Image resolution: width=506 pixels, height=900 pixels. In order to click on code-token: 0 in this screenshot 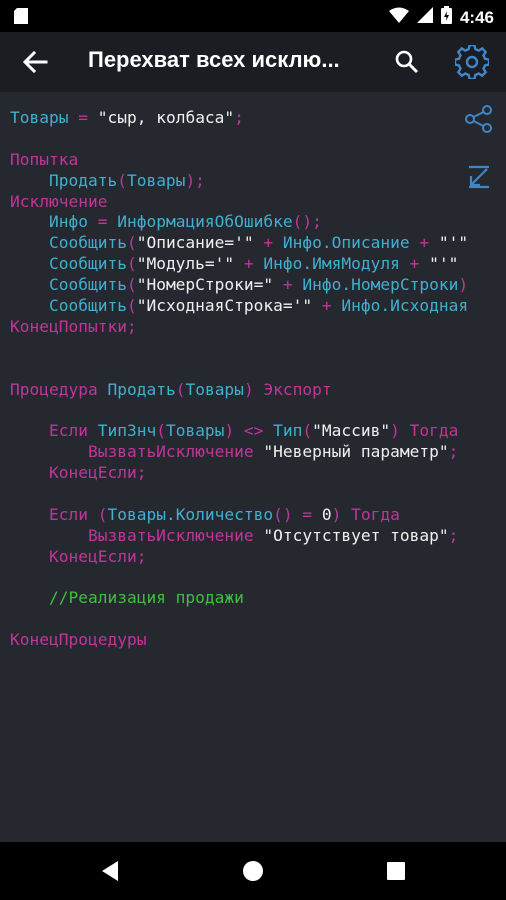, I will do `click(326, 514)`.